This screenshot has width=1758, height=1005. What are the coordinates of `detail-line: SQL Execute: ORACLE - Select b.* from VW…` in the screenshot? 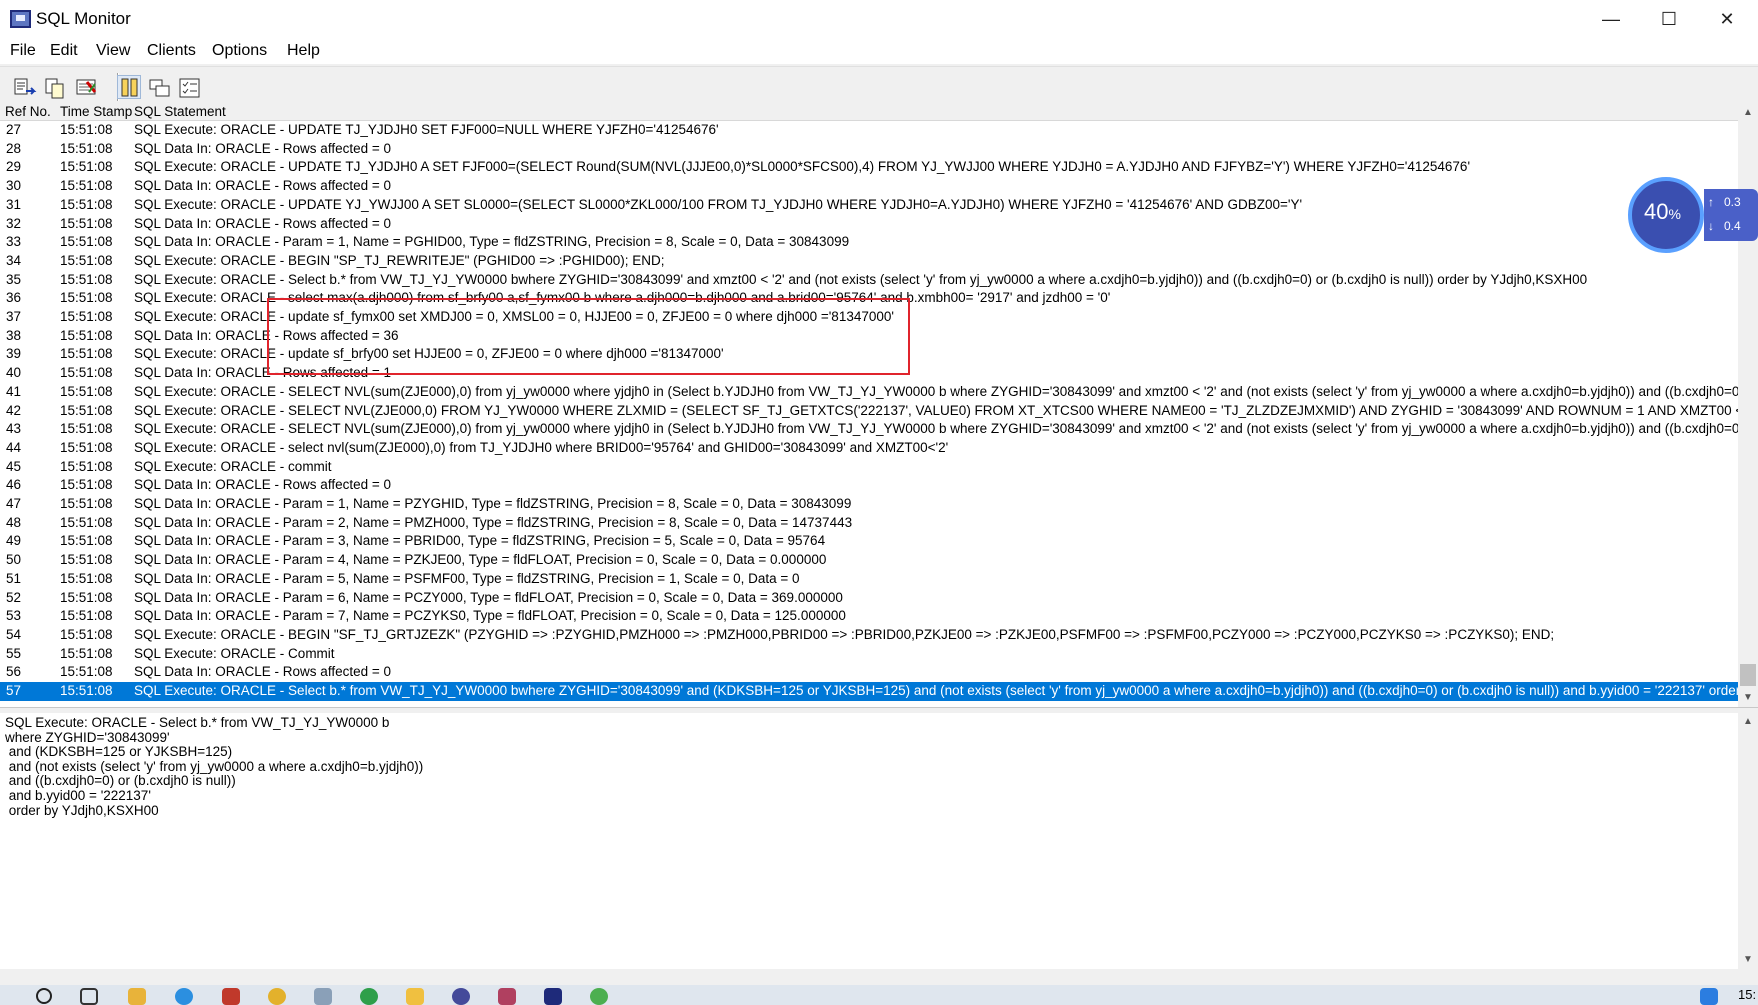 It's located at (197, 722).